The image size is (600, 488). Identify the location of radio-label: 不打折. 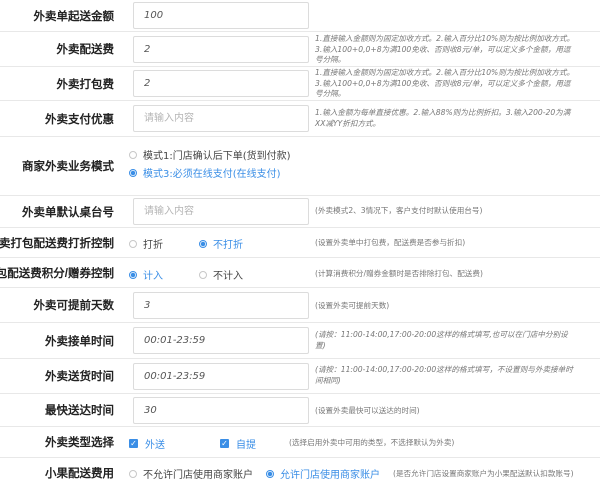
(228, 245).